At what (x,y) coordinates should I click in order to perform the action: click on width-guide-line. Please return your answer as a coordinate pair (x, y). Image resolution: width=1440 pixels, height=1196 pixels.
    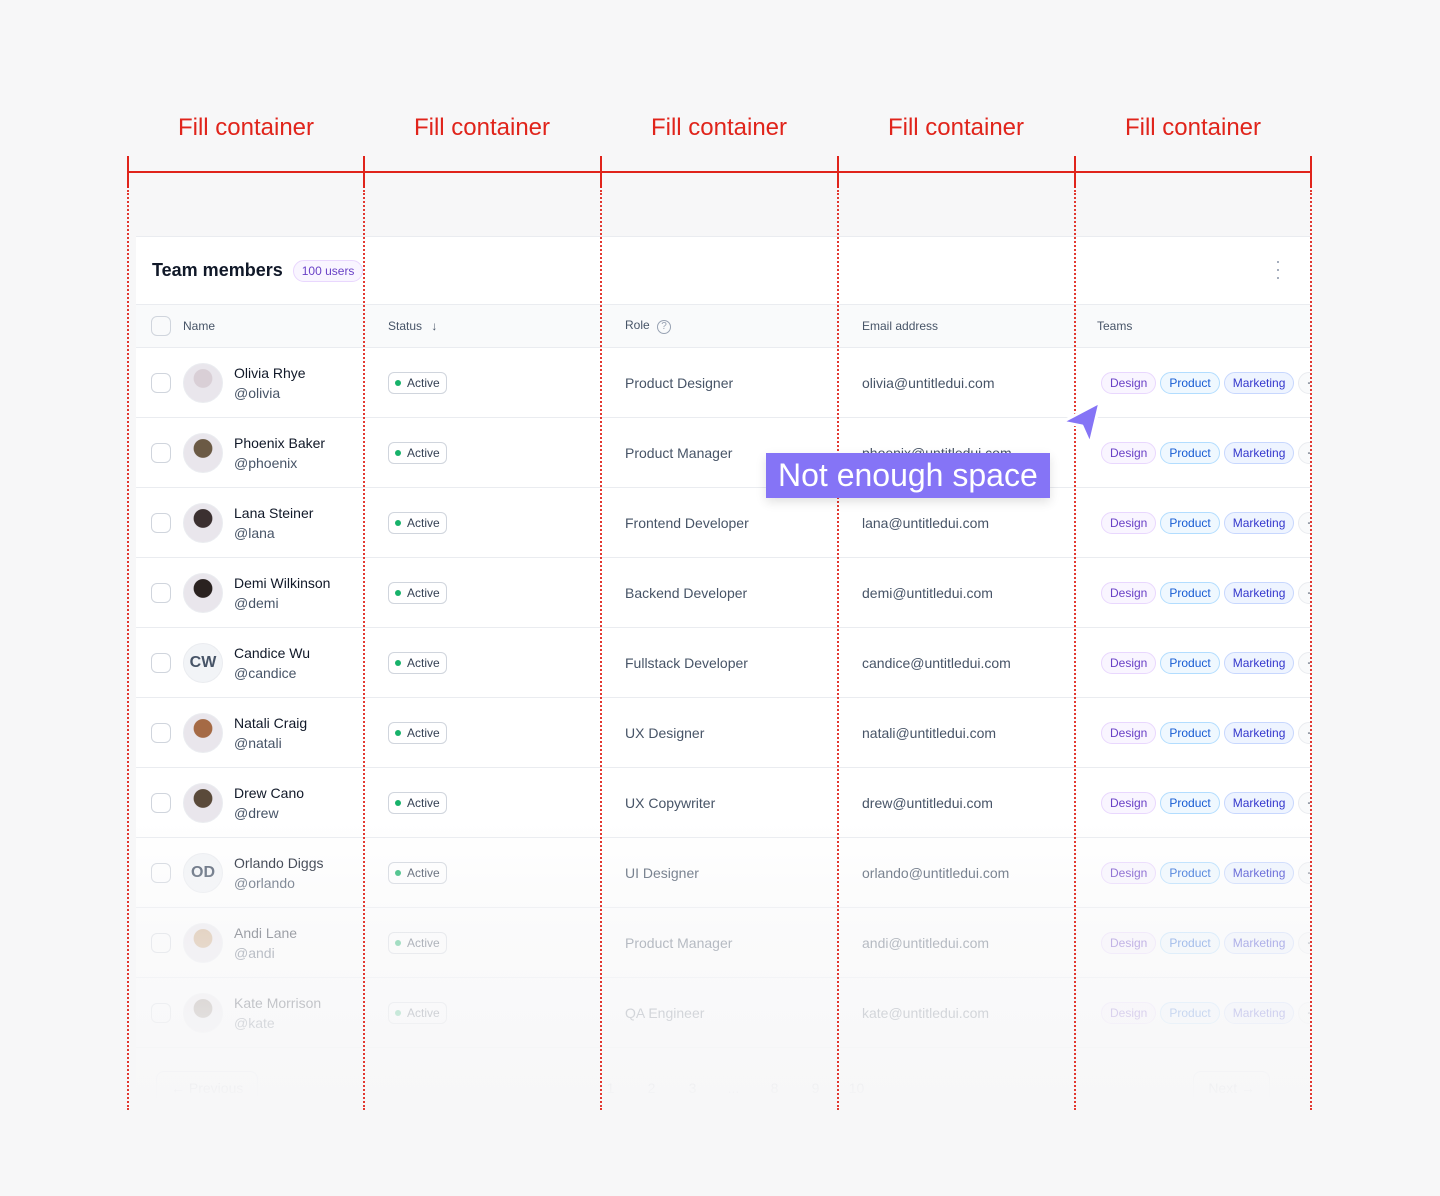
    Looking at the image, I should click on (719, 172).